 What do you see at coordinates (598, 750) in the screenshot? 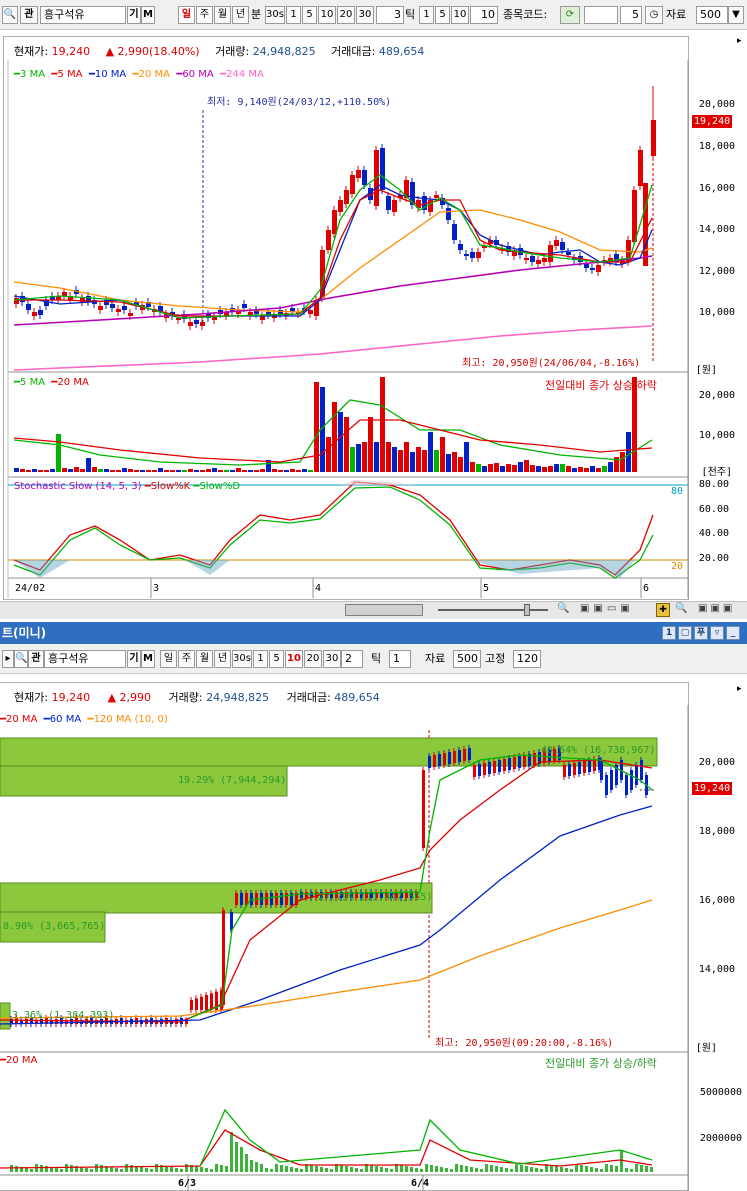
I see `profile-label-1: 40.64% (16,738,967)` at bounding box center [598, 750].